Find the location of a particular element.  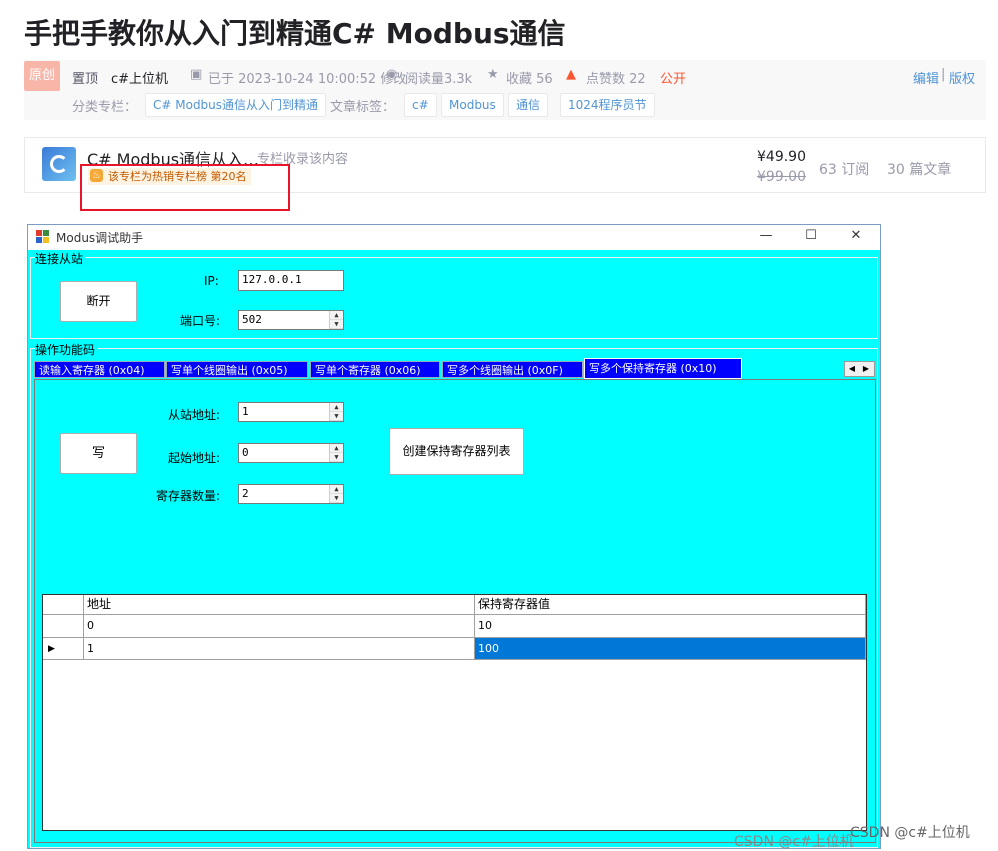

article-title: 手把手教你从入门到精通C# Modbus通信 is located at coordinates (295, 33).